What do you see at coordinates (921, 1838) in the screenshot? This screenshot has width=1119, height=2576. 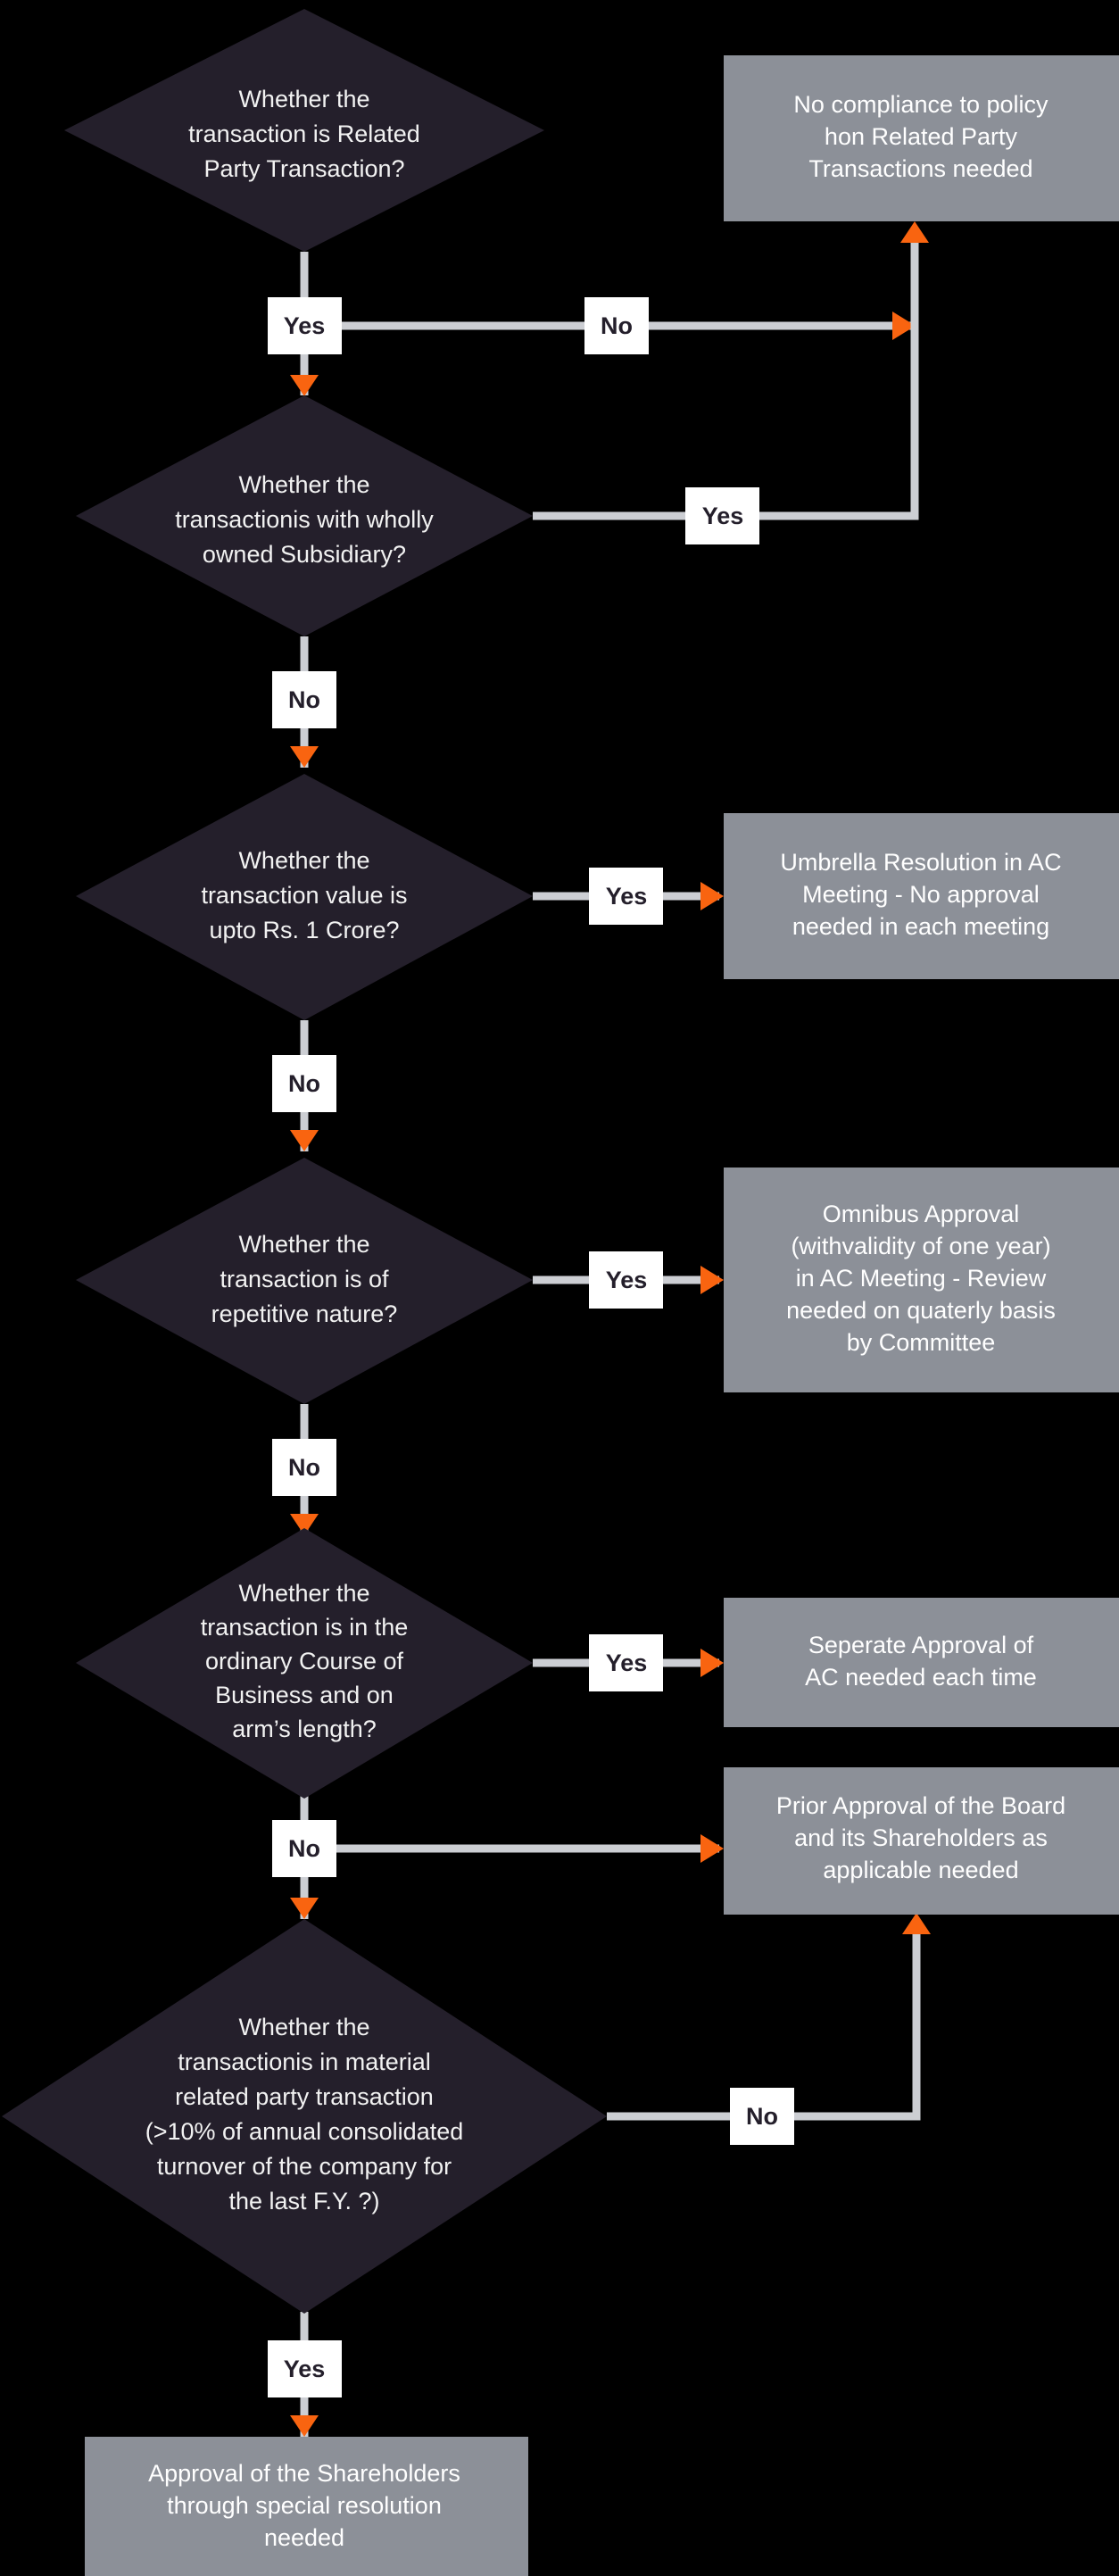 I see `outcome-o5-line-1: and its Shareholders as` at bounding box center [921, 1838].